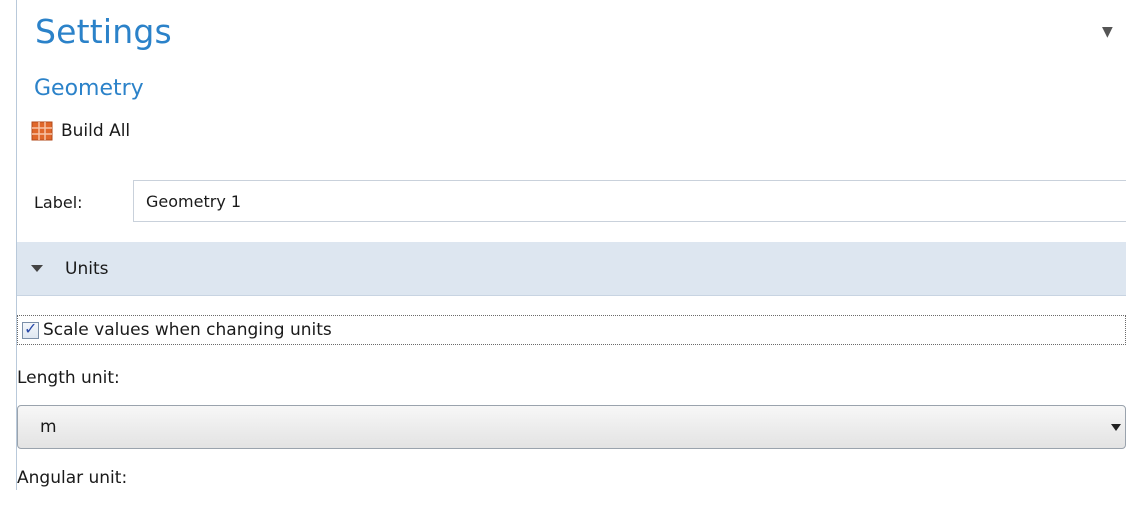 This screenshot has width=1126, height=527. What do you see at coordinates (68, 378) in the screenshot?
I see `length-unit-caption: Length unit:` at bounding box center [68, 378].